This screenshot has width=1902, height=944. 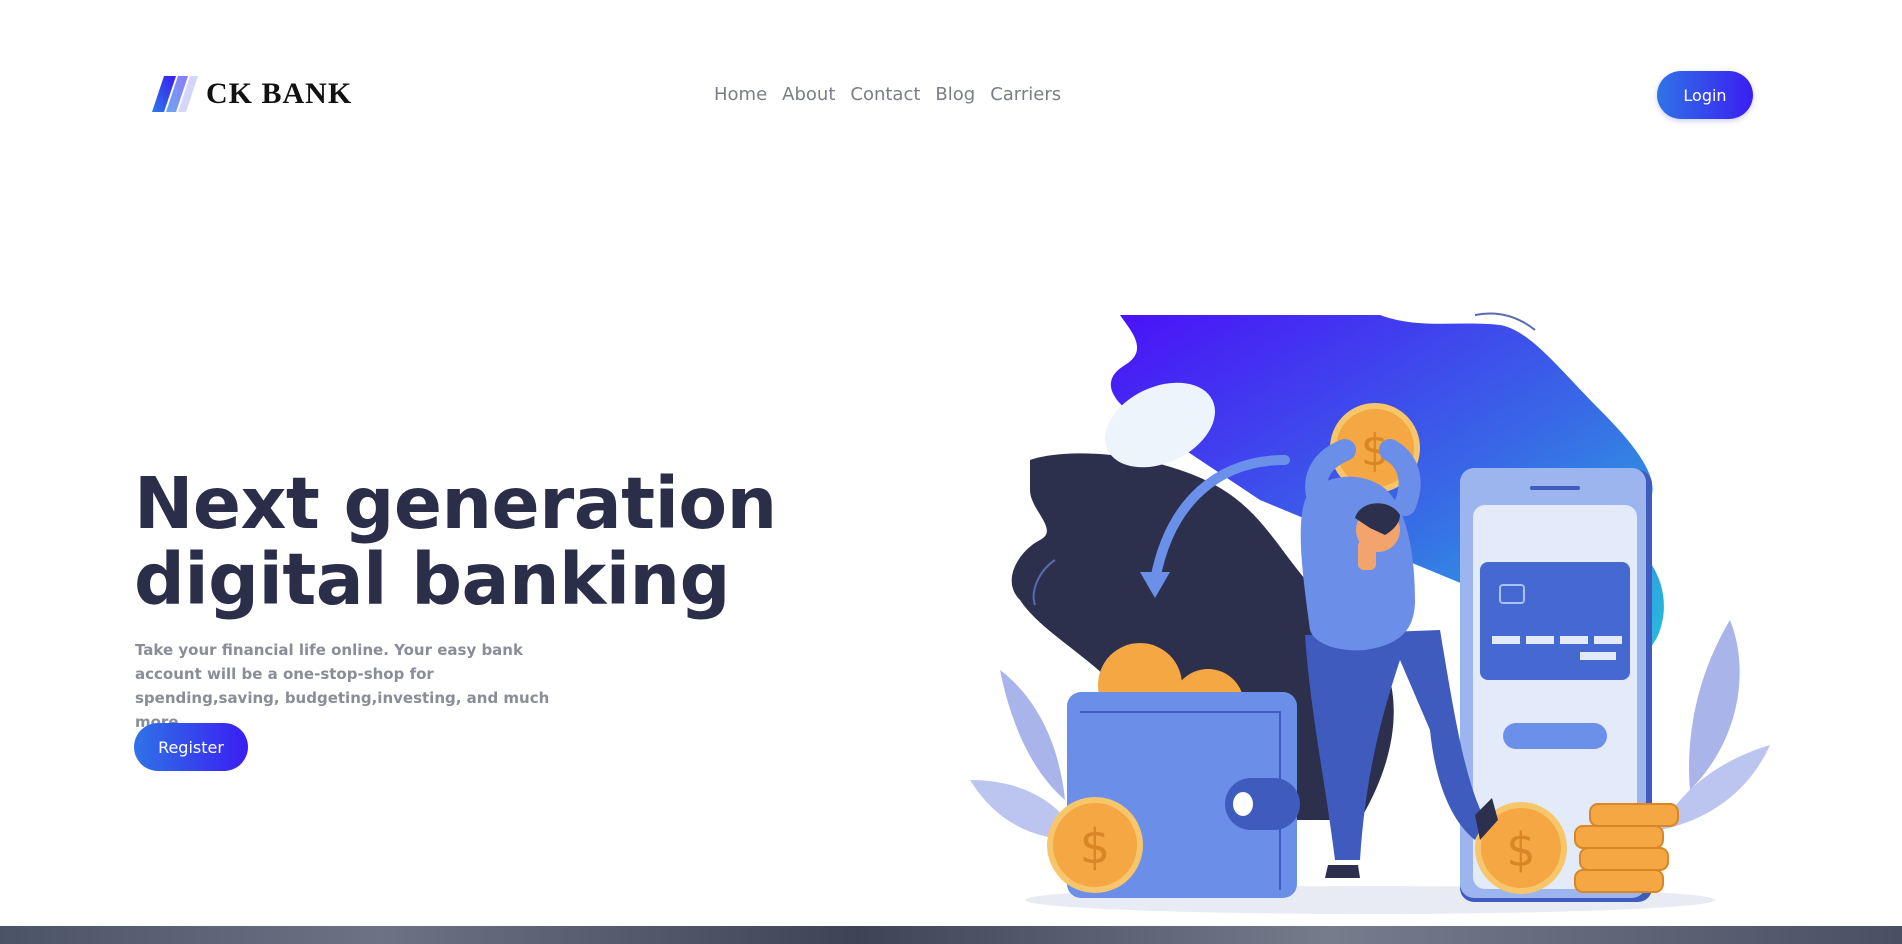 What do you see at coordinates (740, 95) in the screenshot?
I see `nav-home: Home` at bounding box center [740, 95].